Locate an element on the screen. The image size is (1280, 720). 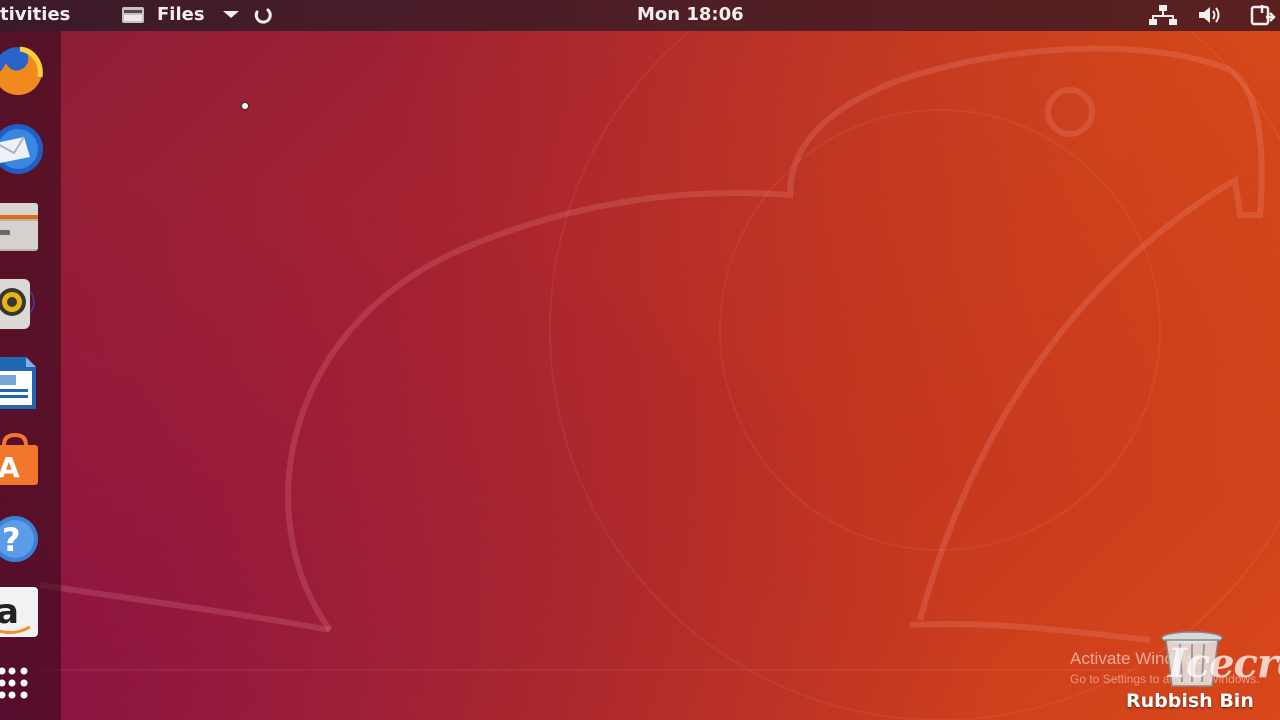
svg-text: a is located at coordinates (9, 612).